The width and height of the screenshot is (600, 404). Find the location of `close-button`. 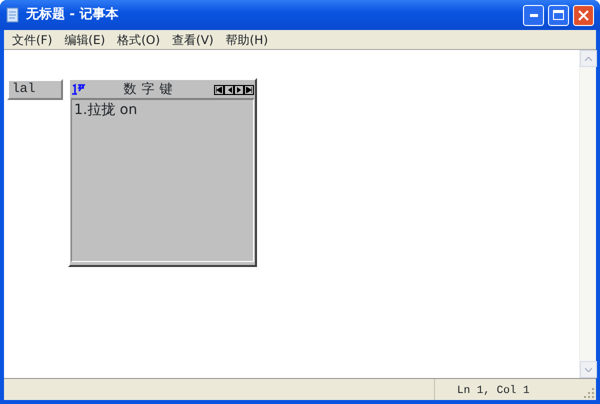

close-button is located at coordinates (583, 15).